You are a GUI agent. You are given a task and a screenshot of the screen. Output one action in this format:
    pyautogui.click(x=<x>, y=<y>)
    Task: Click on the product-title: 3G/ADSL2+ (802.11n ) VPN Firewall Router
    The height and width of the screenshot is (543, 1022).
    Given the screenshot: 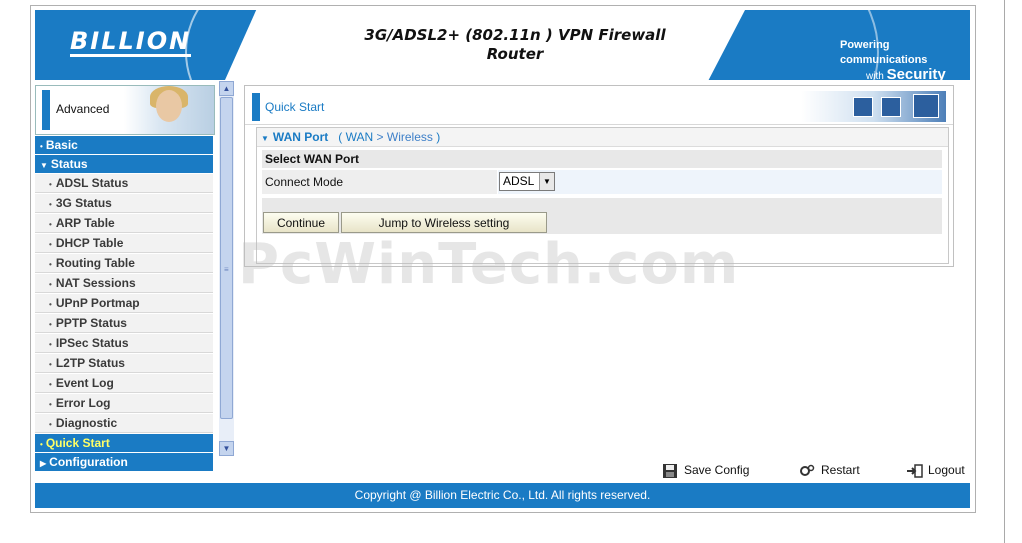 What is the action you would take?
    pyautogui.click(x=515, y=45)
    